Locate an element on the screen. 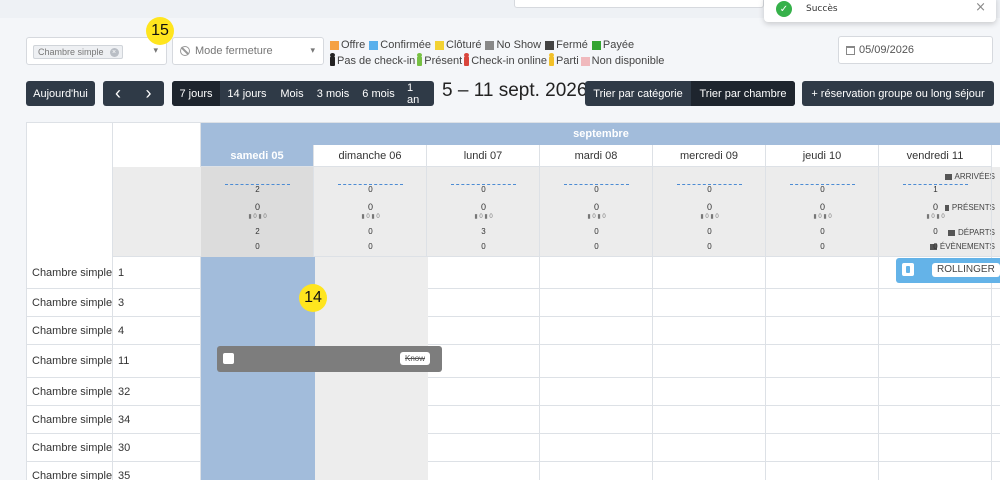 This screenshot has width=1000, height=480. departures-count: 2 is located at coordinates (257, 231).